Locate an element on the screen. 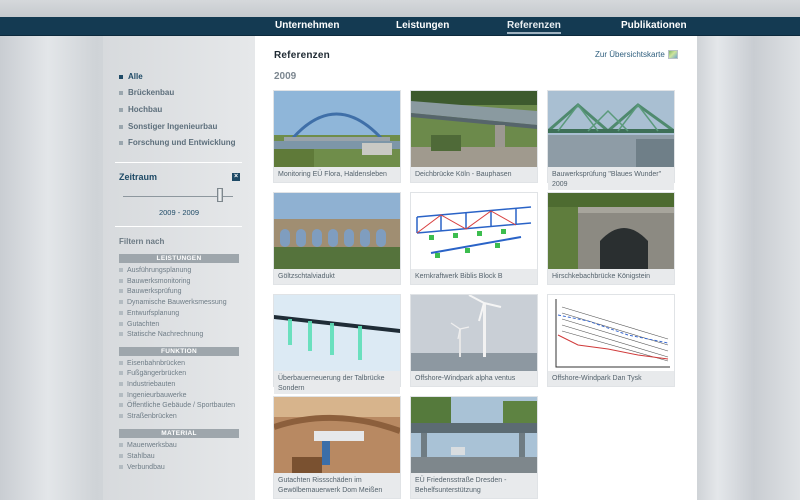 Image resolution: width=800 pixels, height=500 pixels. top-strip is located at coordinates (400, 8).